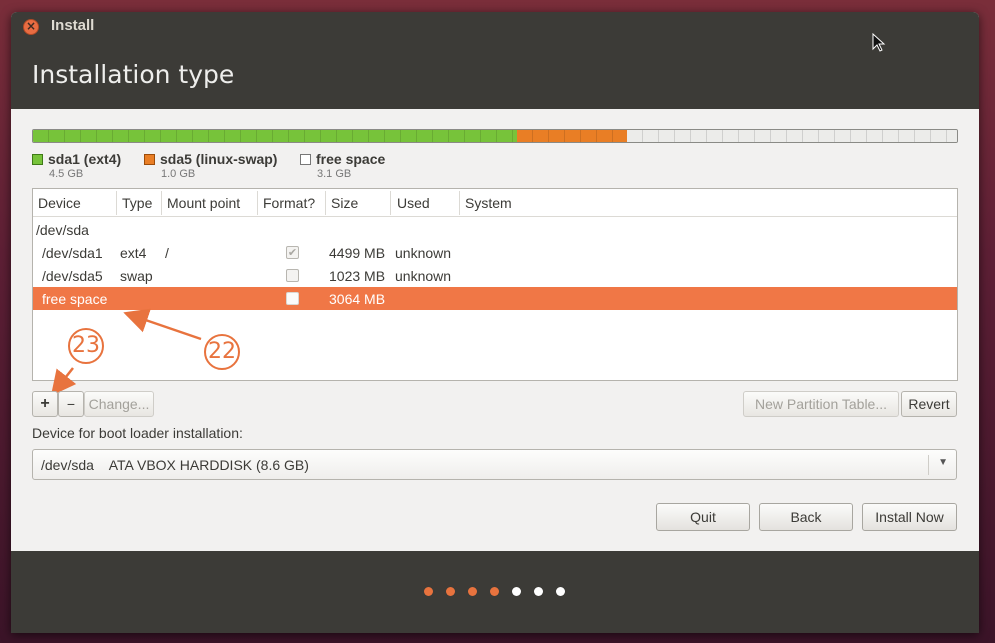 This screenshot has height=643, width=995. What do you see at coordinates (126, 352) in the screenshot?
I see `annotation-arrows` at bounding box center [126, 352].